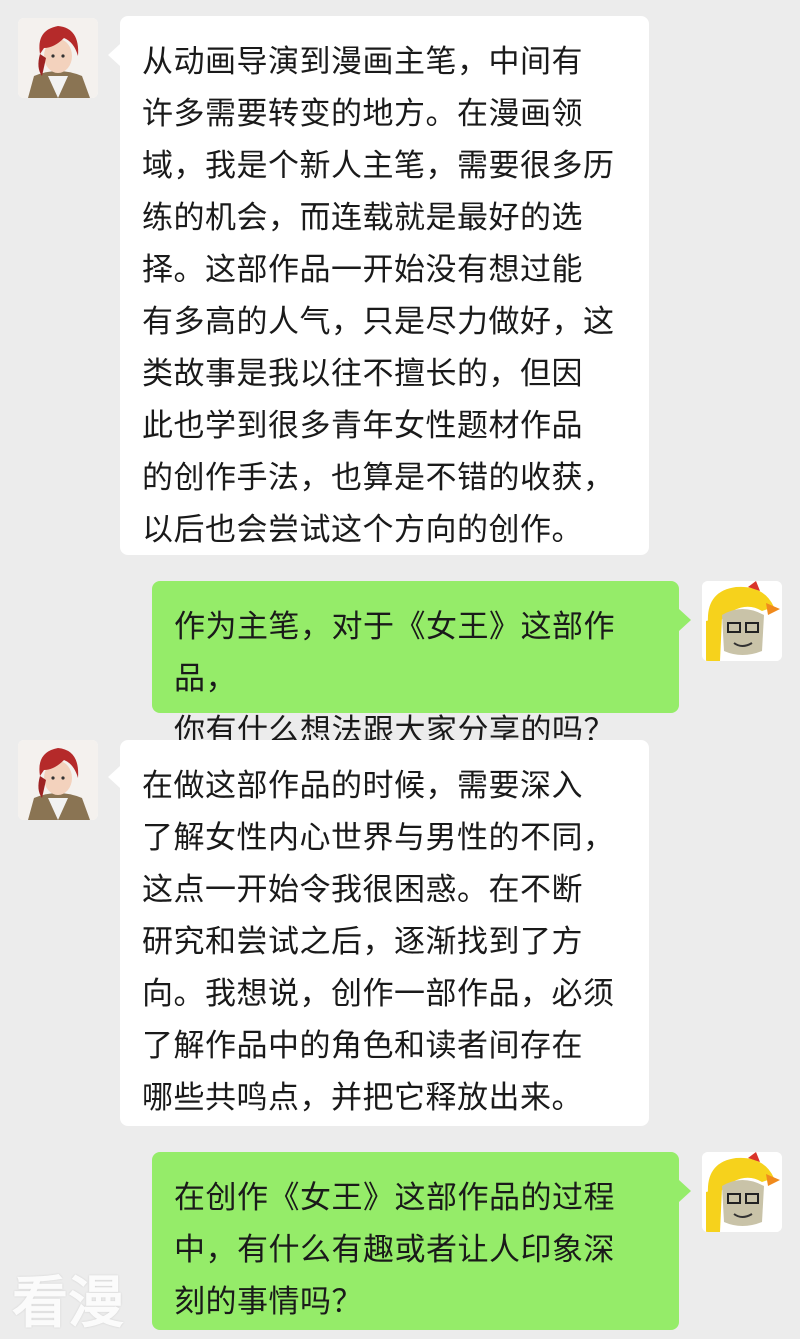 The image size is (800, 1339). I want to click on message-bubble: 作为主笔，对于《女王》这部作品， 你有什么想法跟大家分享的吗？, so click(415, 665).